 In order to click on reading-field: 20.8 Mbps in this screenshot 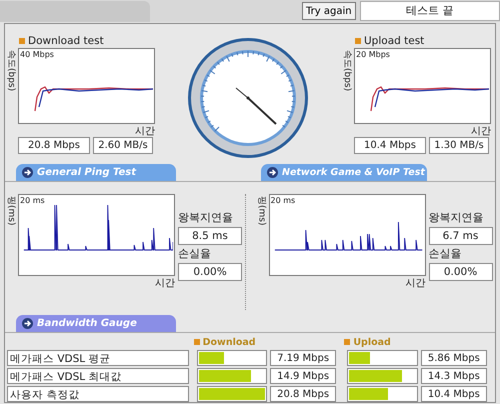, I will do `click(54, 145)`.